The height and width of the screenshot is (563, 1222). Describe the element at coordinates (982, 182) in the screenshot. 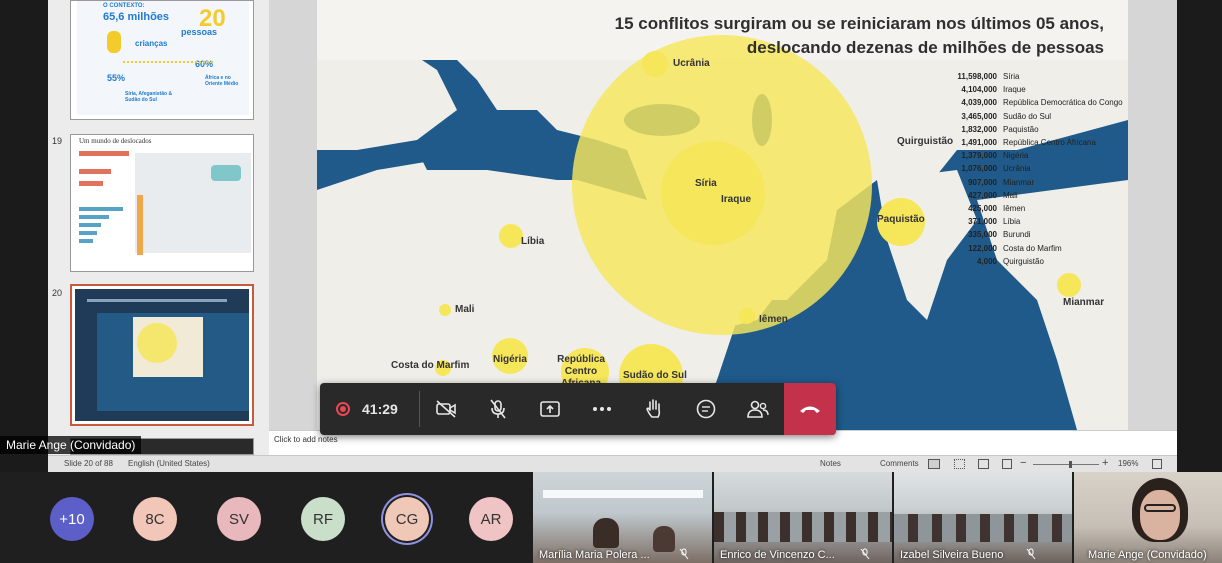

I see `stat-value: 907,000` at that location.